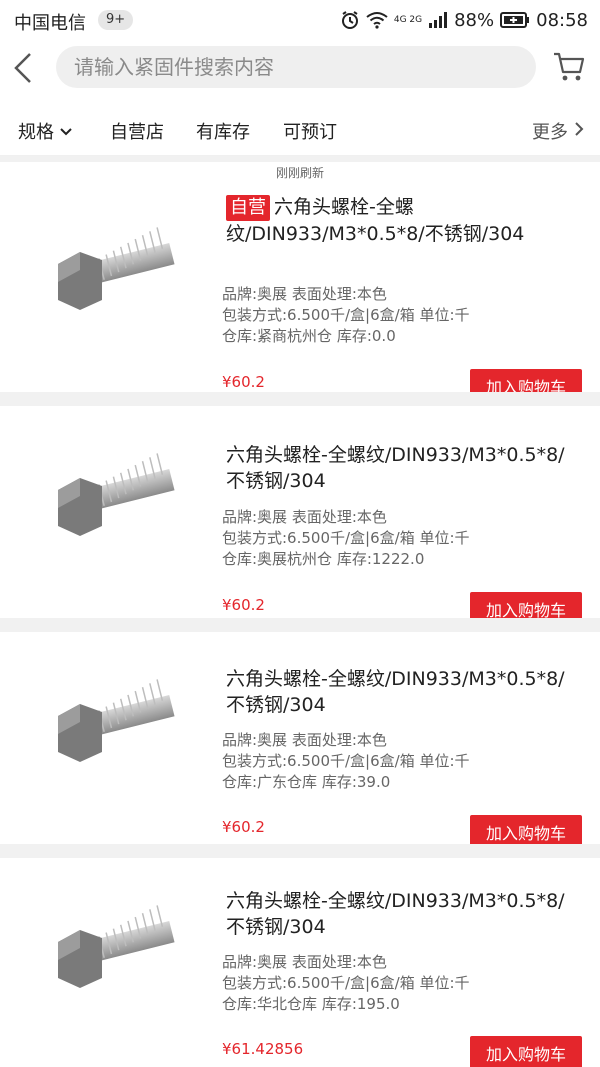 The image size is (600, 1067). I want to click on filter-in-stock-label: 有库存, so click(223, 132).